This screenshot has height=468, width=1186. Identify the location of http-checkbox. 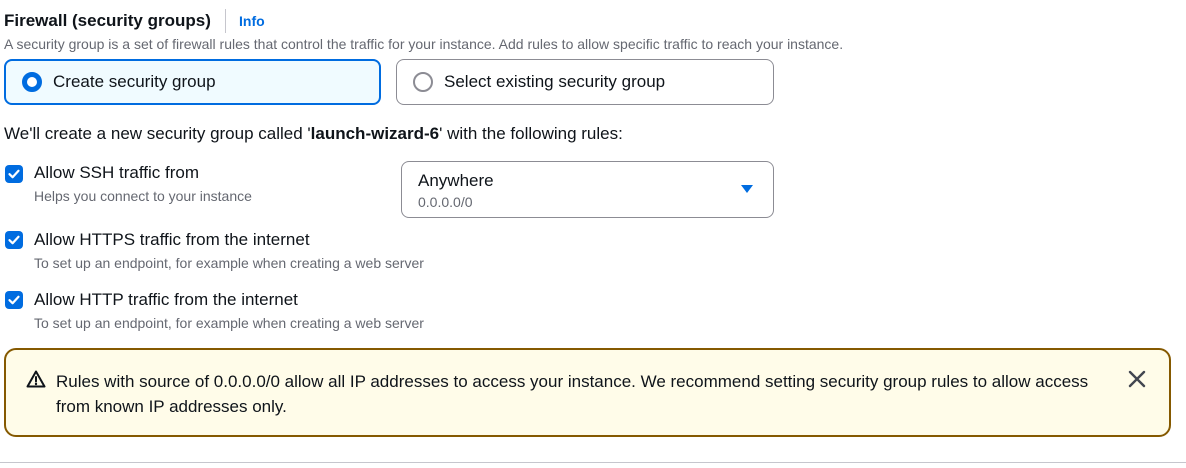
(14, 300).